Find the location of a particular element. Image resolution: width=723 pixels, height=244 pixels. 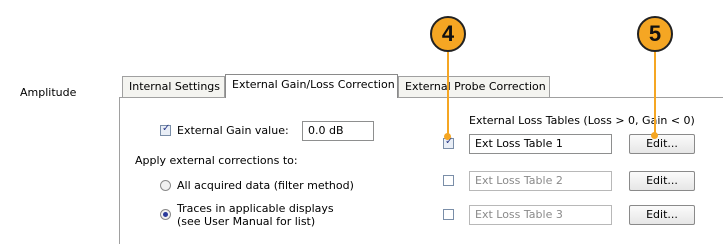

callout-5-leader-dot is located at coordinates (654, 135).